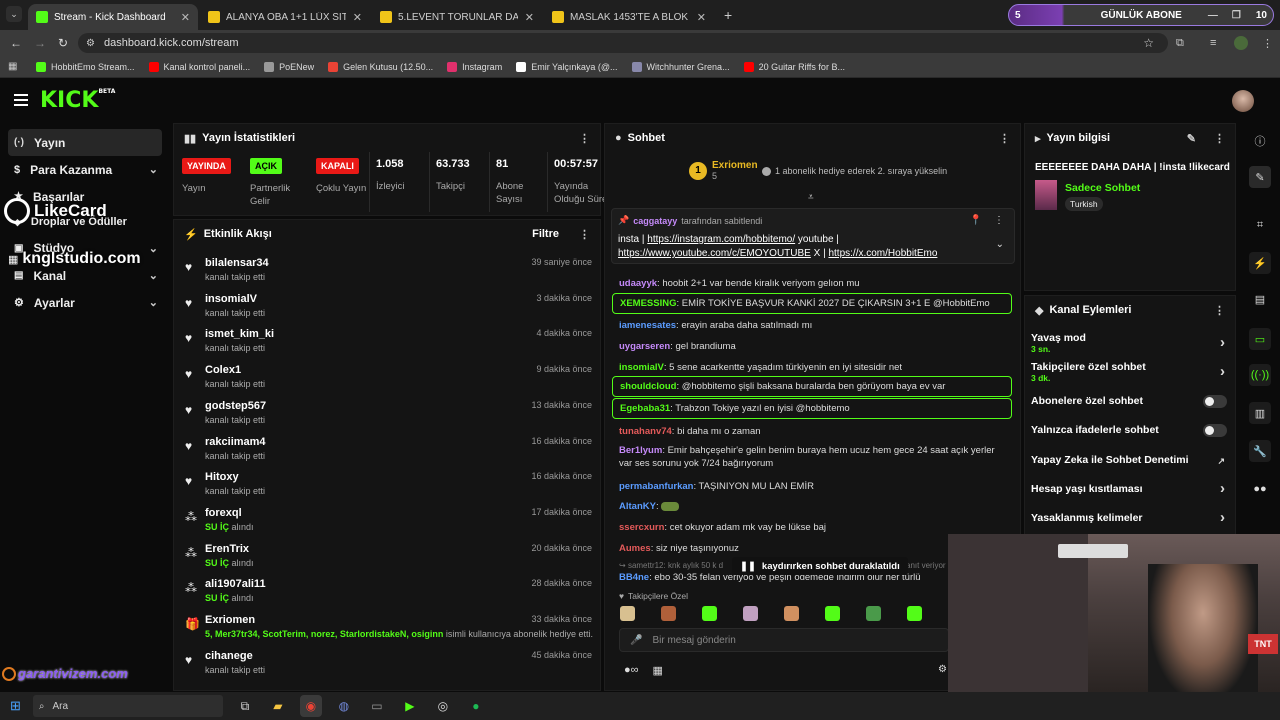  Describe the element at coordinates (231, 299) in the screenshot. I see `feed-username: insomialV` at that location.